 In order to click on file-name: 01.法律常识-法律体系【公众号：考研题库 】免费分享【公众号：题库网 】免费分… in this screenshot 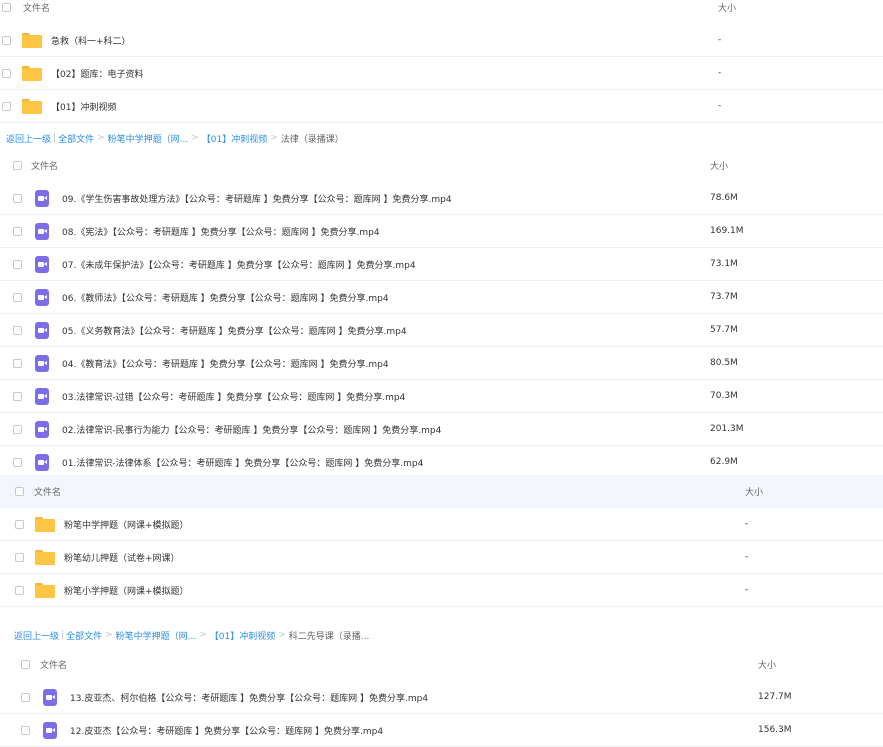, I will do `click(386, 462)`.